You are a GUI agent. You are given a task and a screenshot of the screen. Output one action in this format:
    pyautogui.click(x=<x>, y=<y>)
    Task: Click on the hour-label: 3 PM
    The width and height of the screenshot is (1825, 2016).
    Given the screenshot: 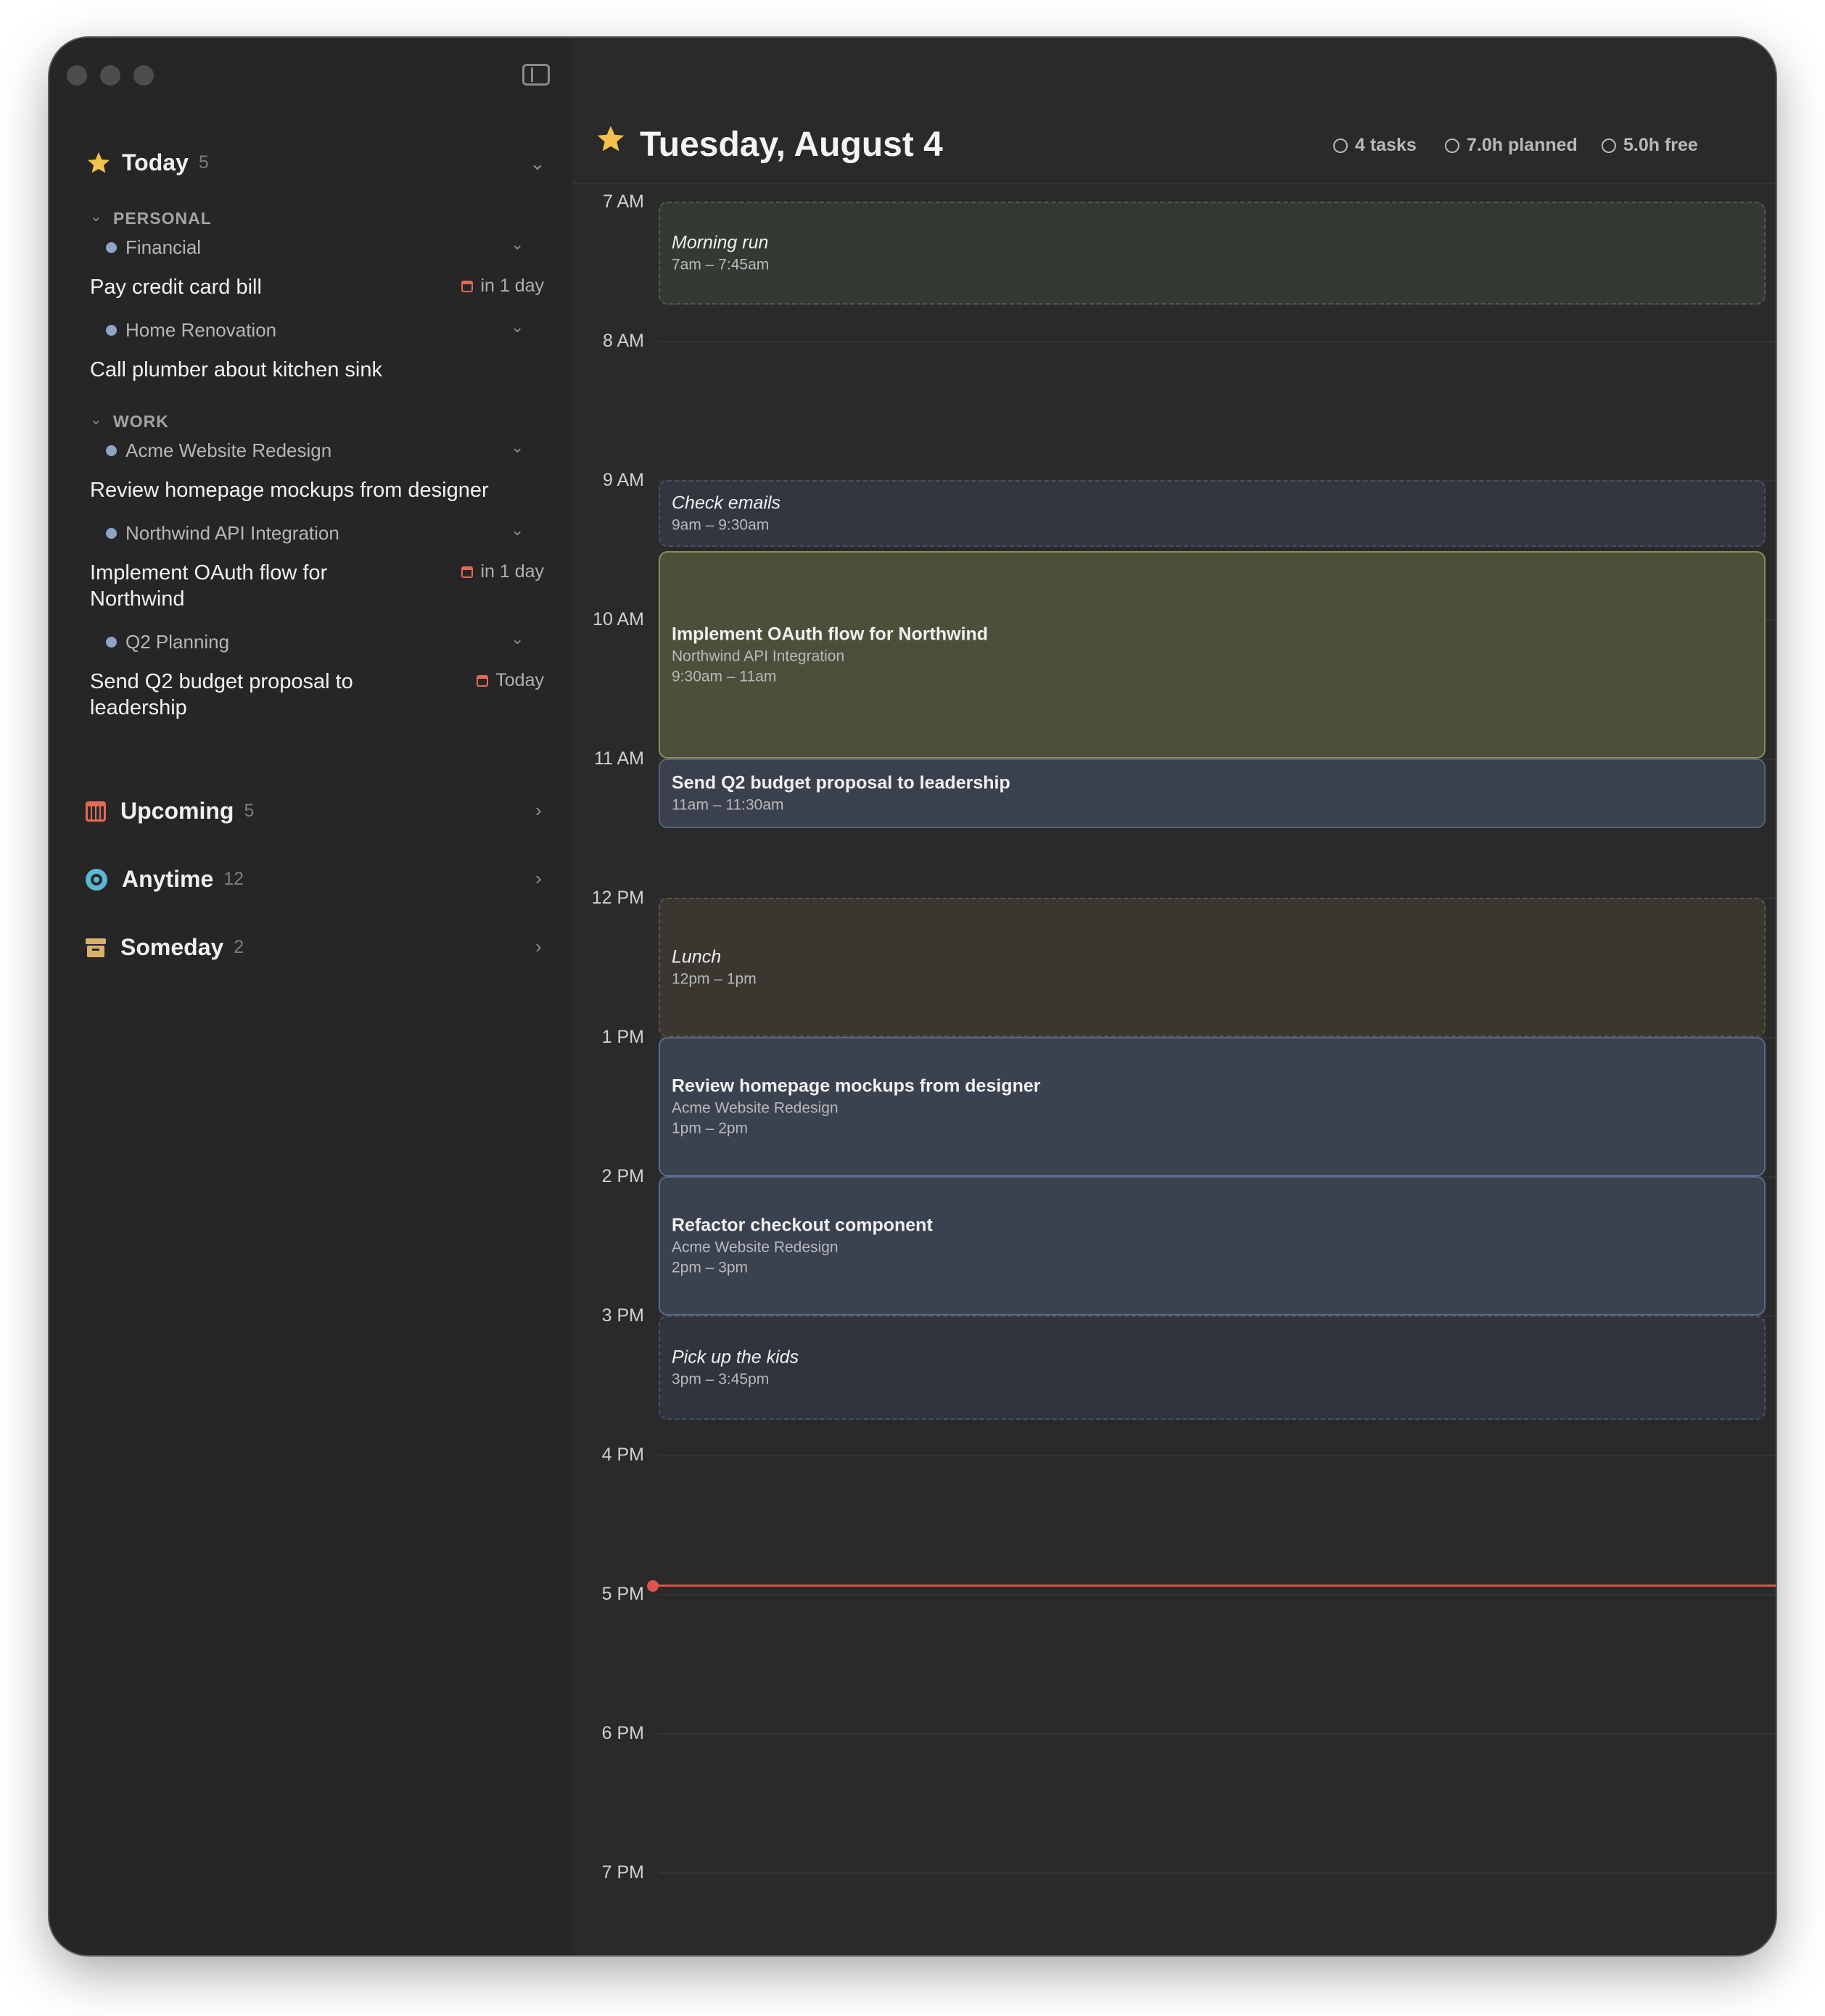 What is the action you would take?
    pyautogui.click(x=623, y=1315)
    